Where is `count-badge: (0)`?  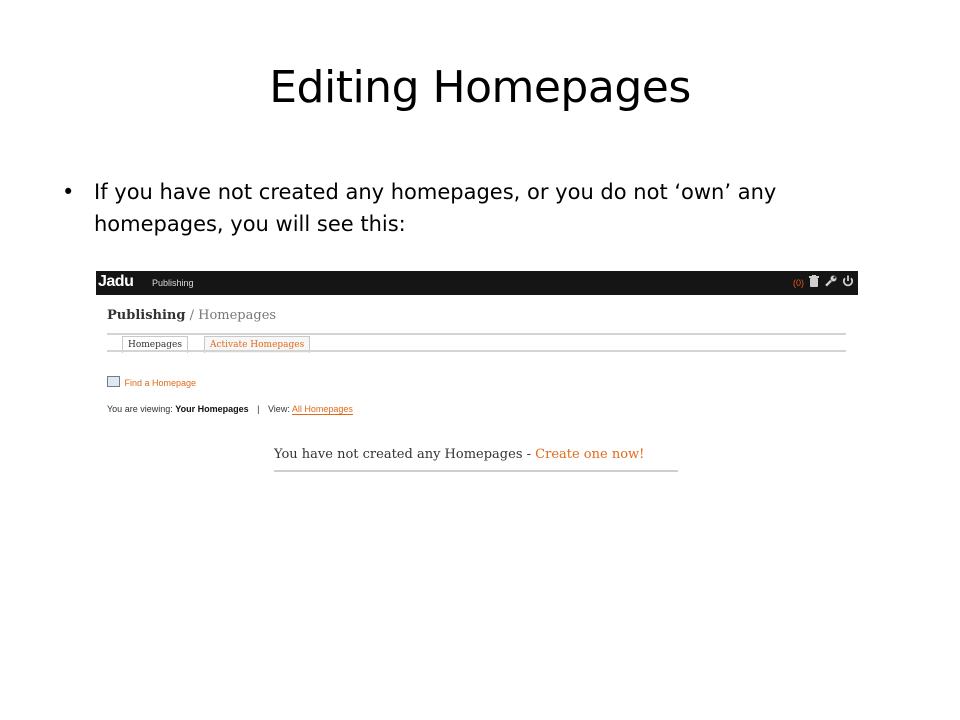 count-badge: (0) is located at coordinates (798, 283).